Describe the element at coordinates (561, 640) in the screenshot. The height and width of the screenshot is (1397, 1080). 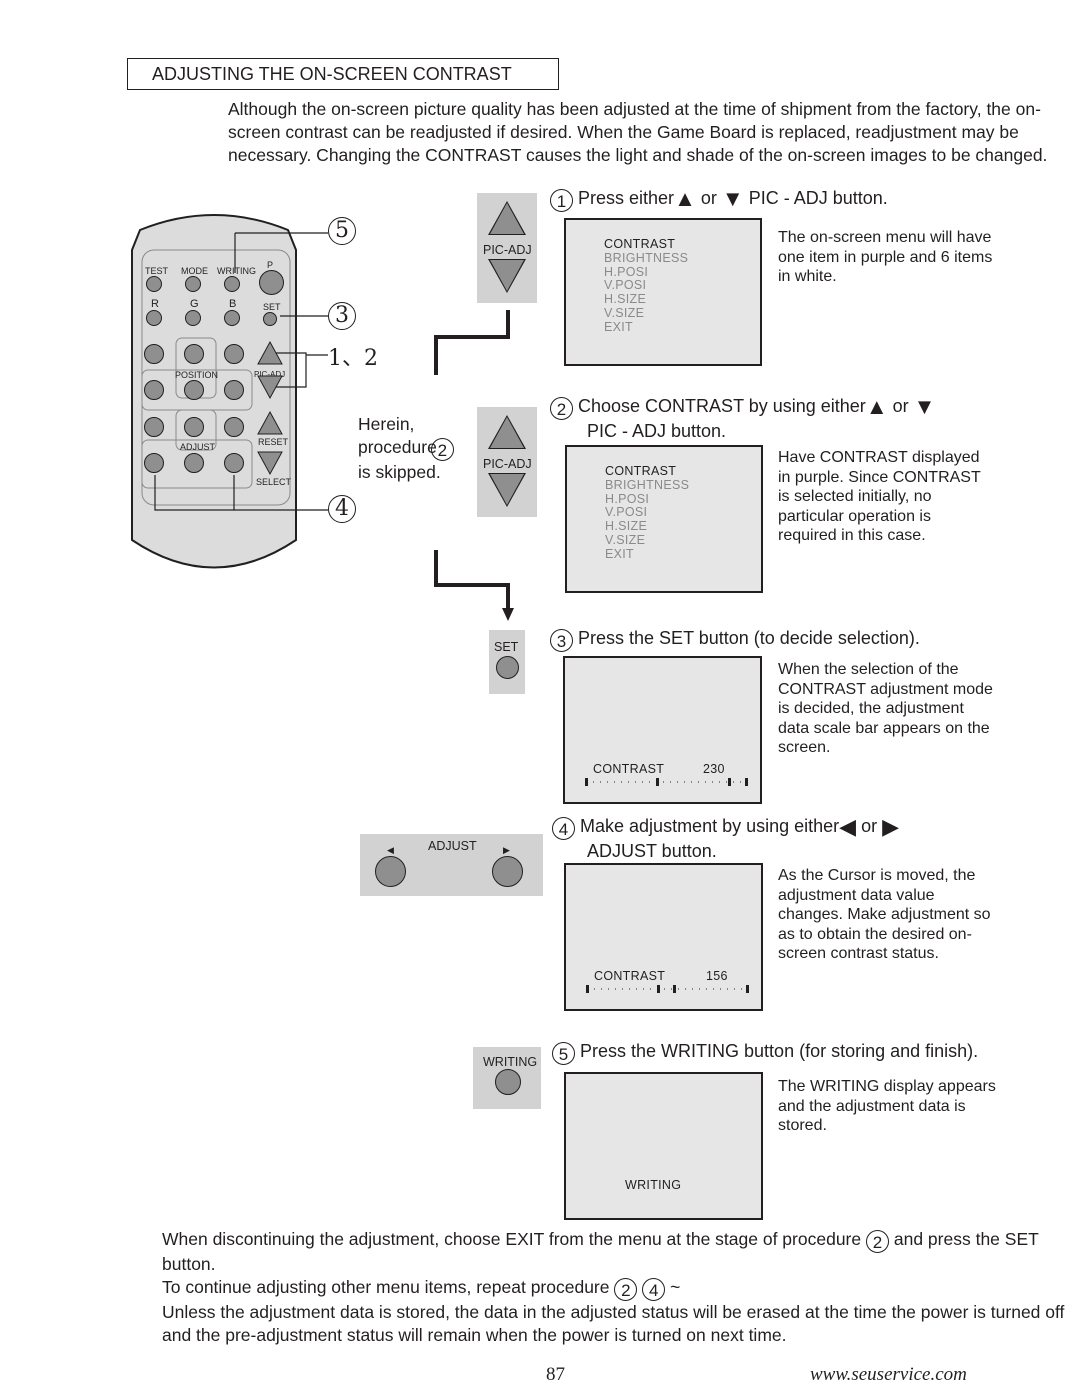
I see `step-3-badge: 3` at that location.